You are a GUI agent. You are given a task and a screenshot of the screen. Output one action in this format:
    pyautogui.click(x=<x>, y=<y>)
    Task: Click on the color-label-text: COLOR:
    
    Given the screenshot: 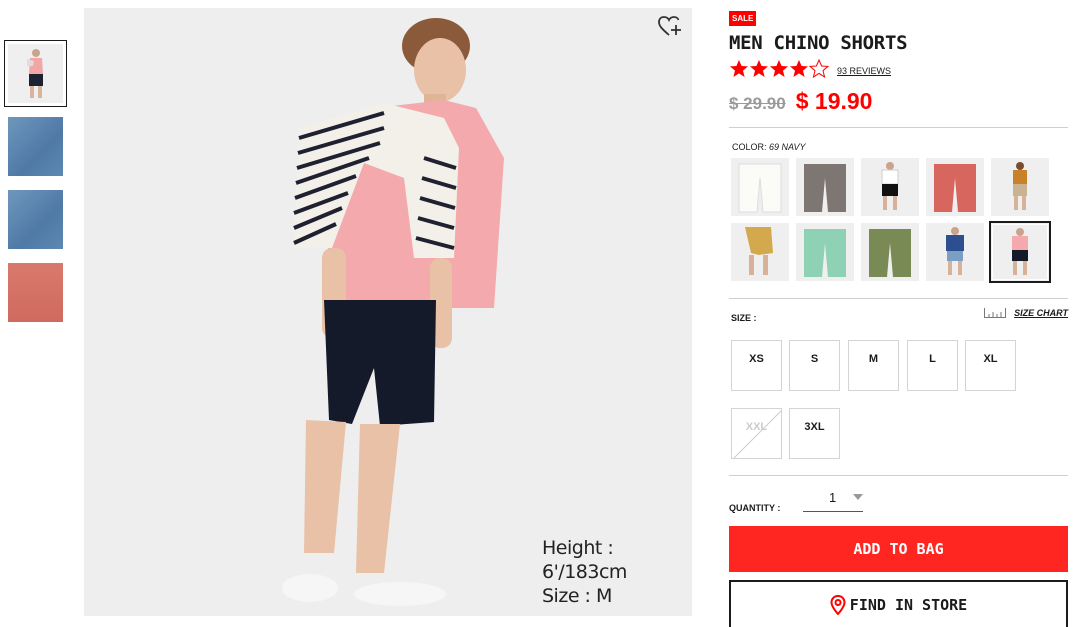 What is the action you would take?
    pyautogui.click(x=749, y=147)
    